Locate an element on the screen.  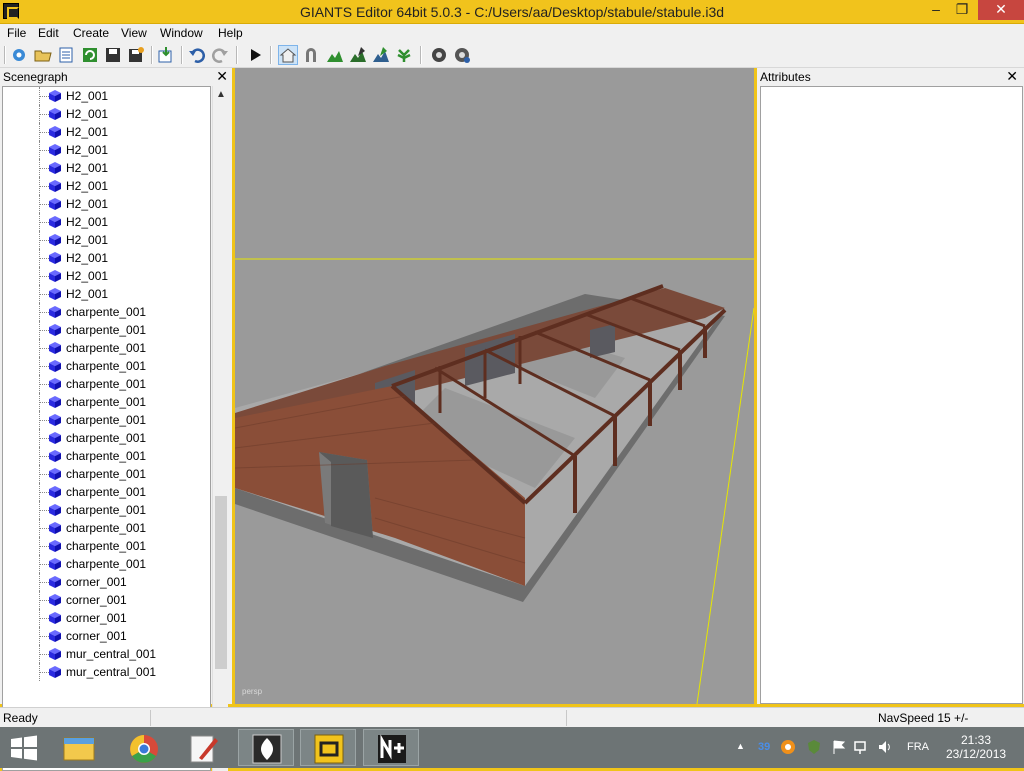
action-center-flag-icon is located at coordinates (839, 747).